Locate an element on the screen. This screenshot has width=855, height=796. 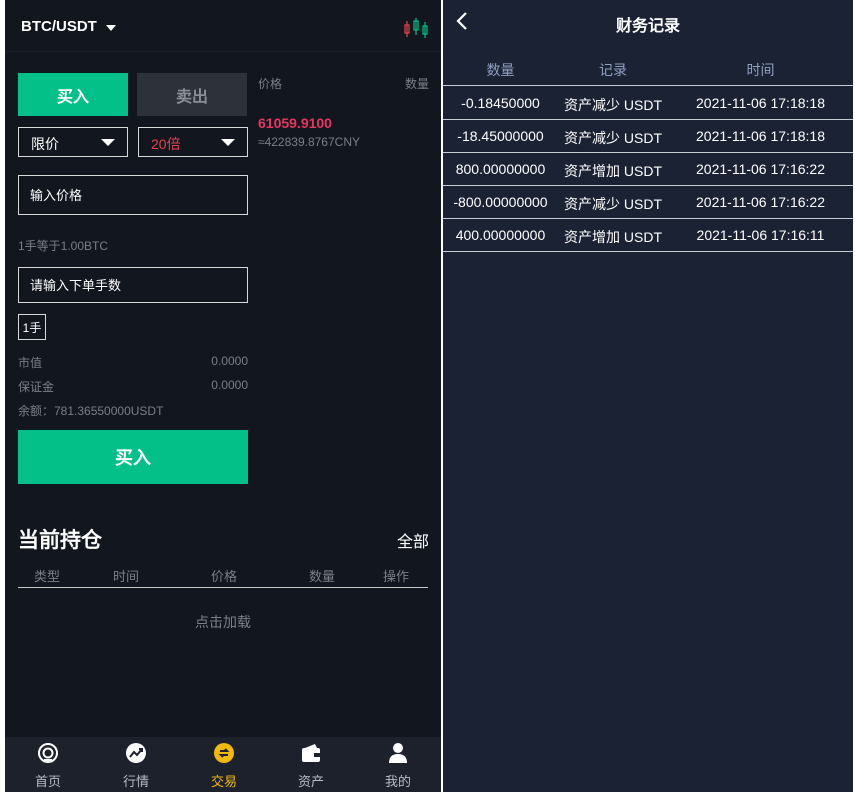
record-amount: -0.18450000 is located at coordinates (500, 103).